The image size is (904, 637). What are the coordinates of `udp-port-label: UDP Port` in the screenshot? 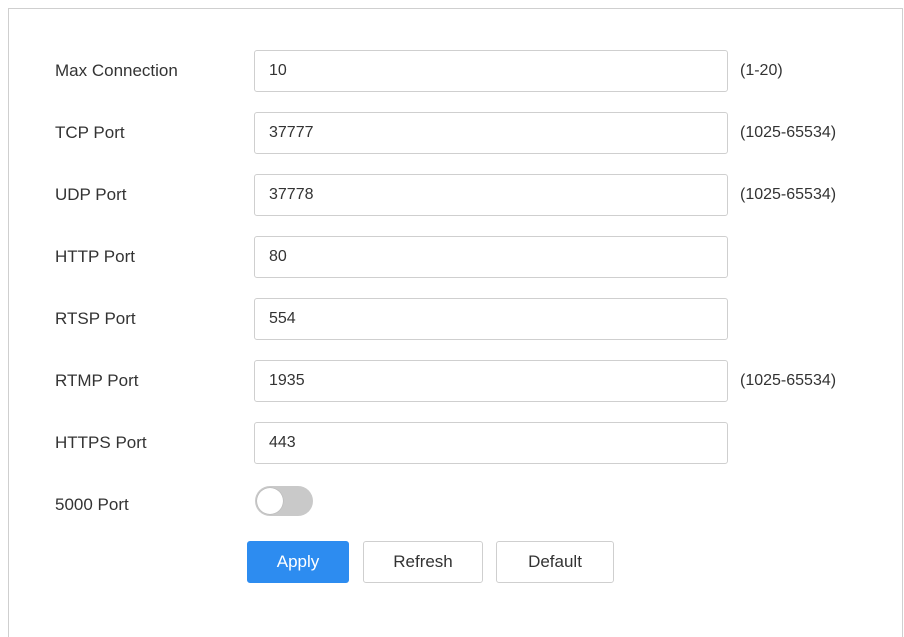 It's located at (91, 194).